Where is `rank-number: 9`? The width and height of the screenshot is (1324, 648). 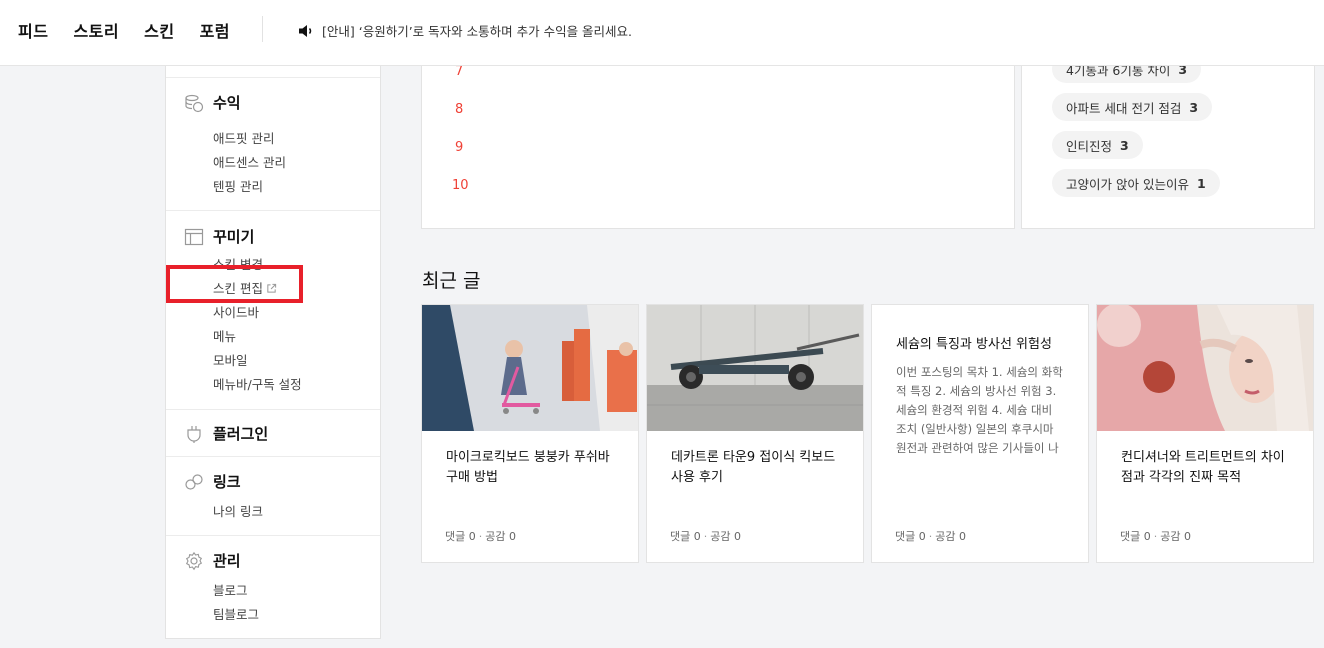
rank-number: 9 is located at coordinates (459, 147).